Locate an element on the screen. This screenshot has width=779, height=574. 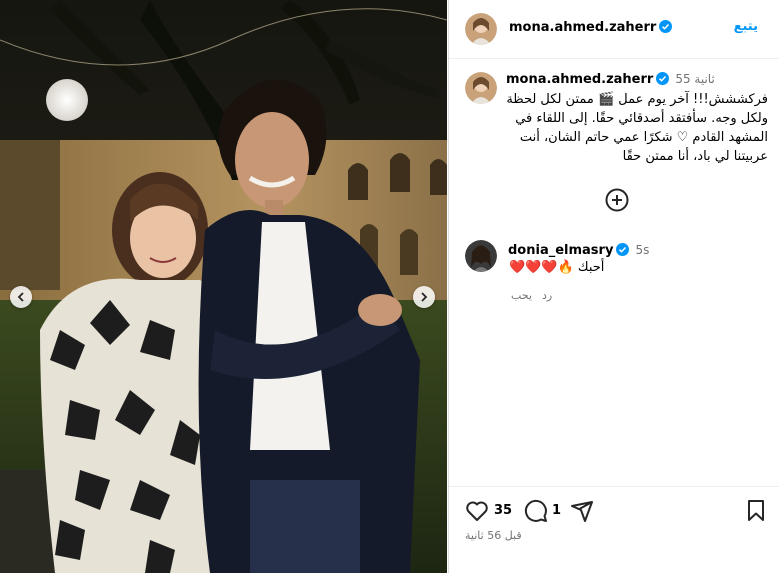
comment-reply-button: رد is located at coordinates (547, 295).